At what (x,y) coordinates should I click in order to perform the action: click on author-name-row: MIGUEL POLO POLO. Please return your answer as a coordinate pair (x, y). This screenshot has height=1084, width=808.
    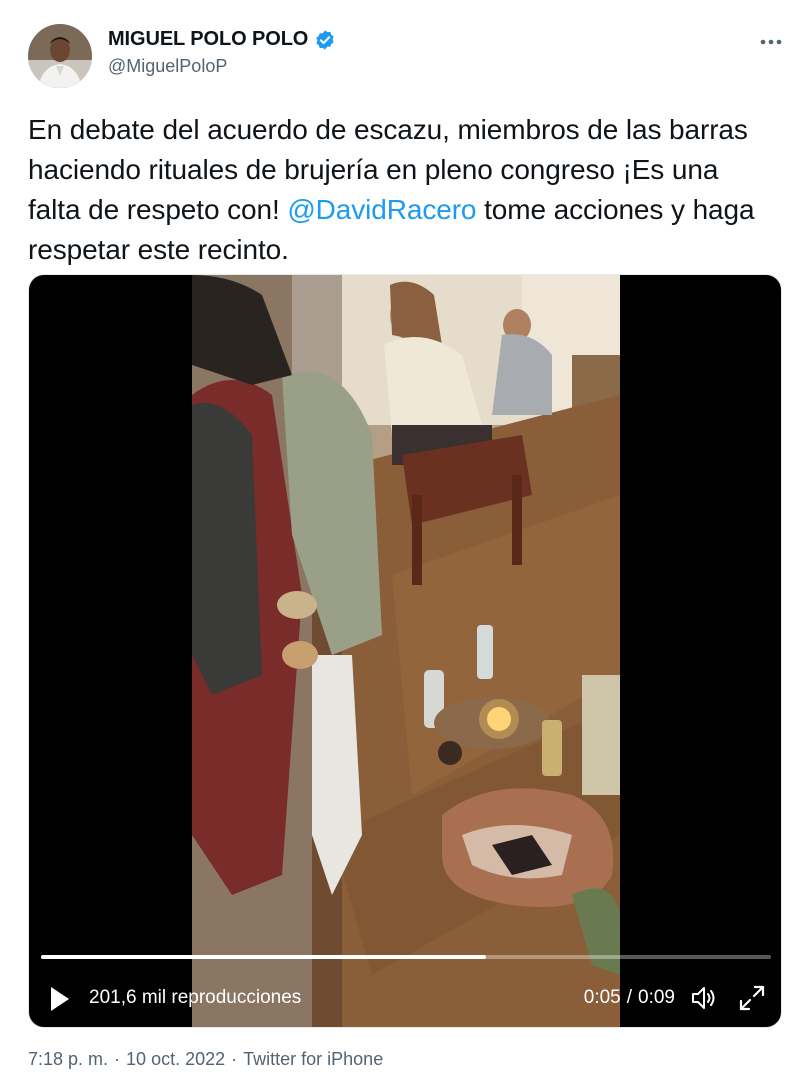
    Looking at the image, I should click on (222, 39).